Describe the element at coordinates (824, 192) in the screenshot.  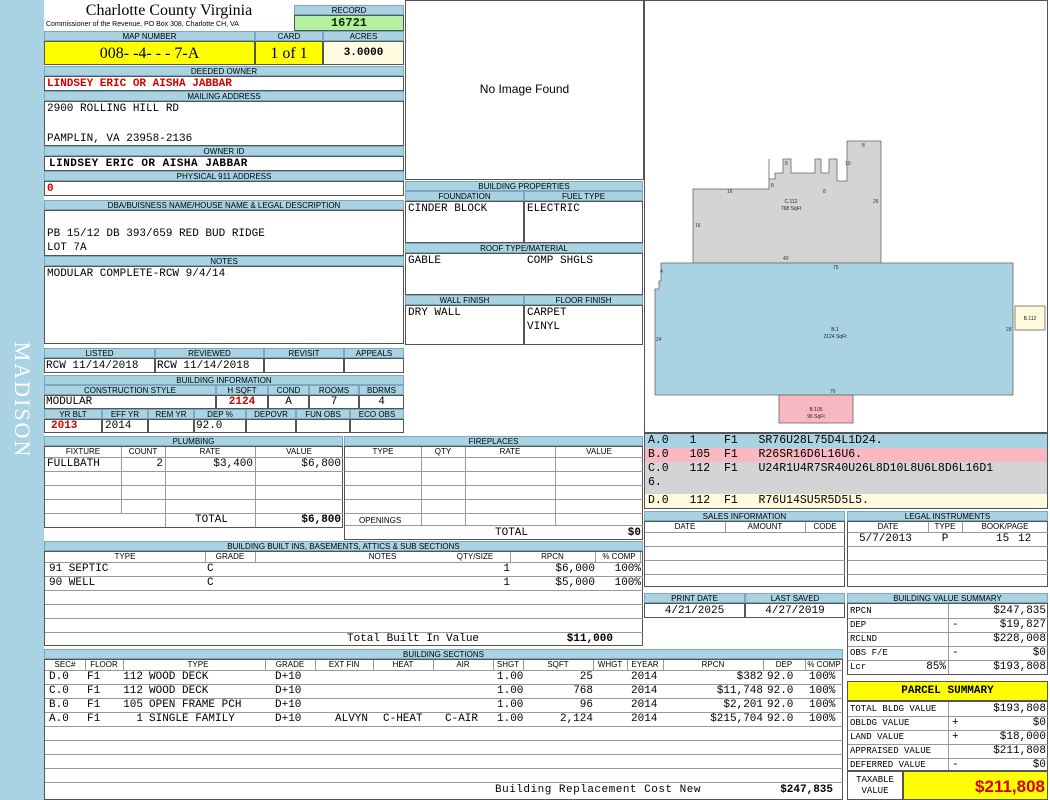
I see `sketch-dim-8-c: 8` at that location.